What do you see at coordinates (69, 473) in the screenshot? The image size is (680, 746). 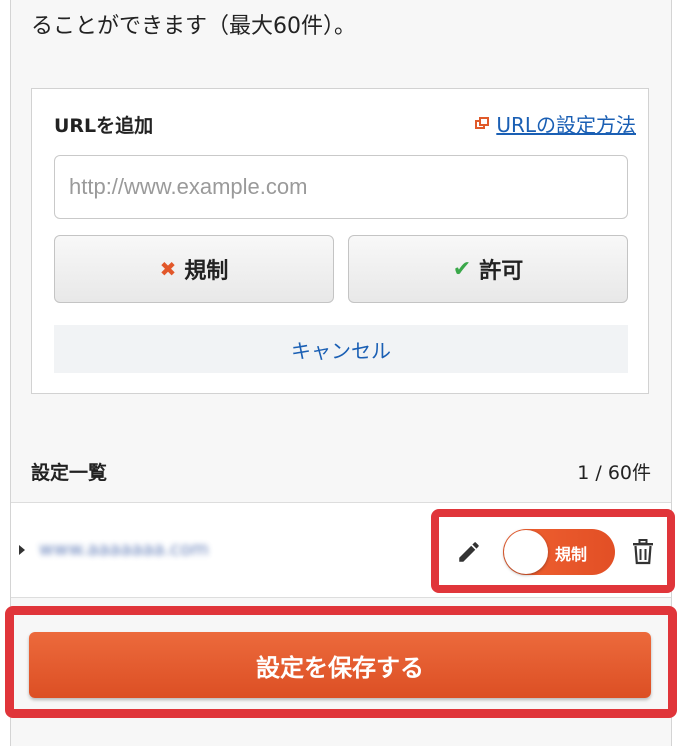 I see `settings-list-title: 設定一覧` at bounding box center [69, 473].